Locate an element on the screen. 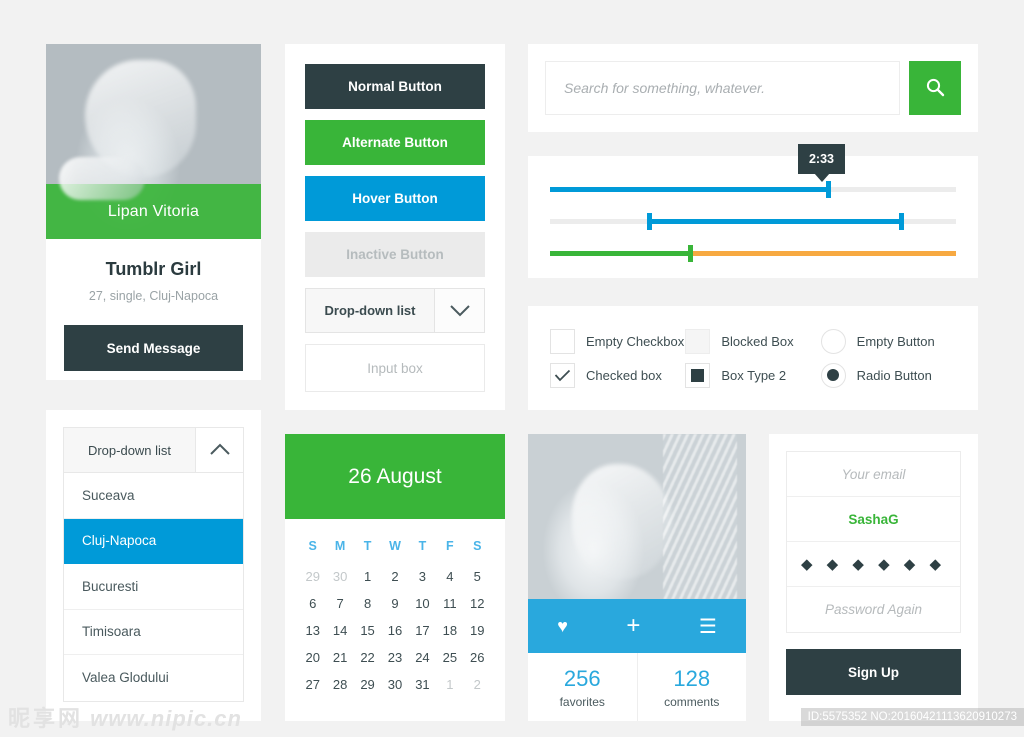 The width and height of the screenshot is (1024, 737). checkbox-empty-icon is located at coordinates (562, 341).